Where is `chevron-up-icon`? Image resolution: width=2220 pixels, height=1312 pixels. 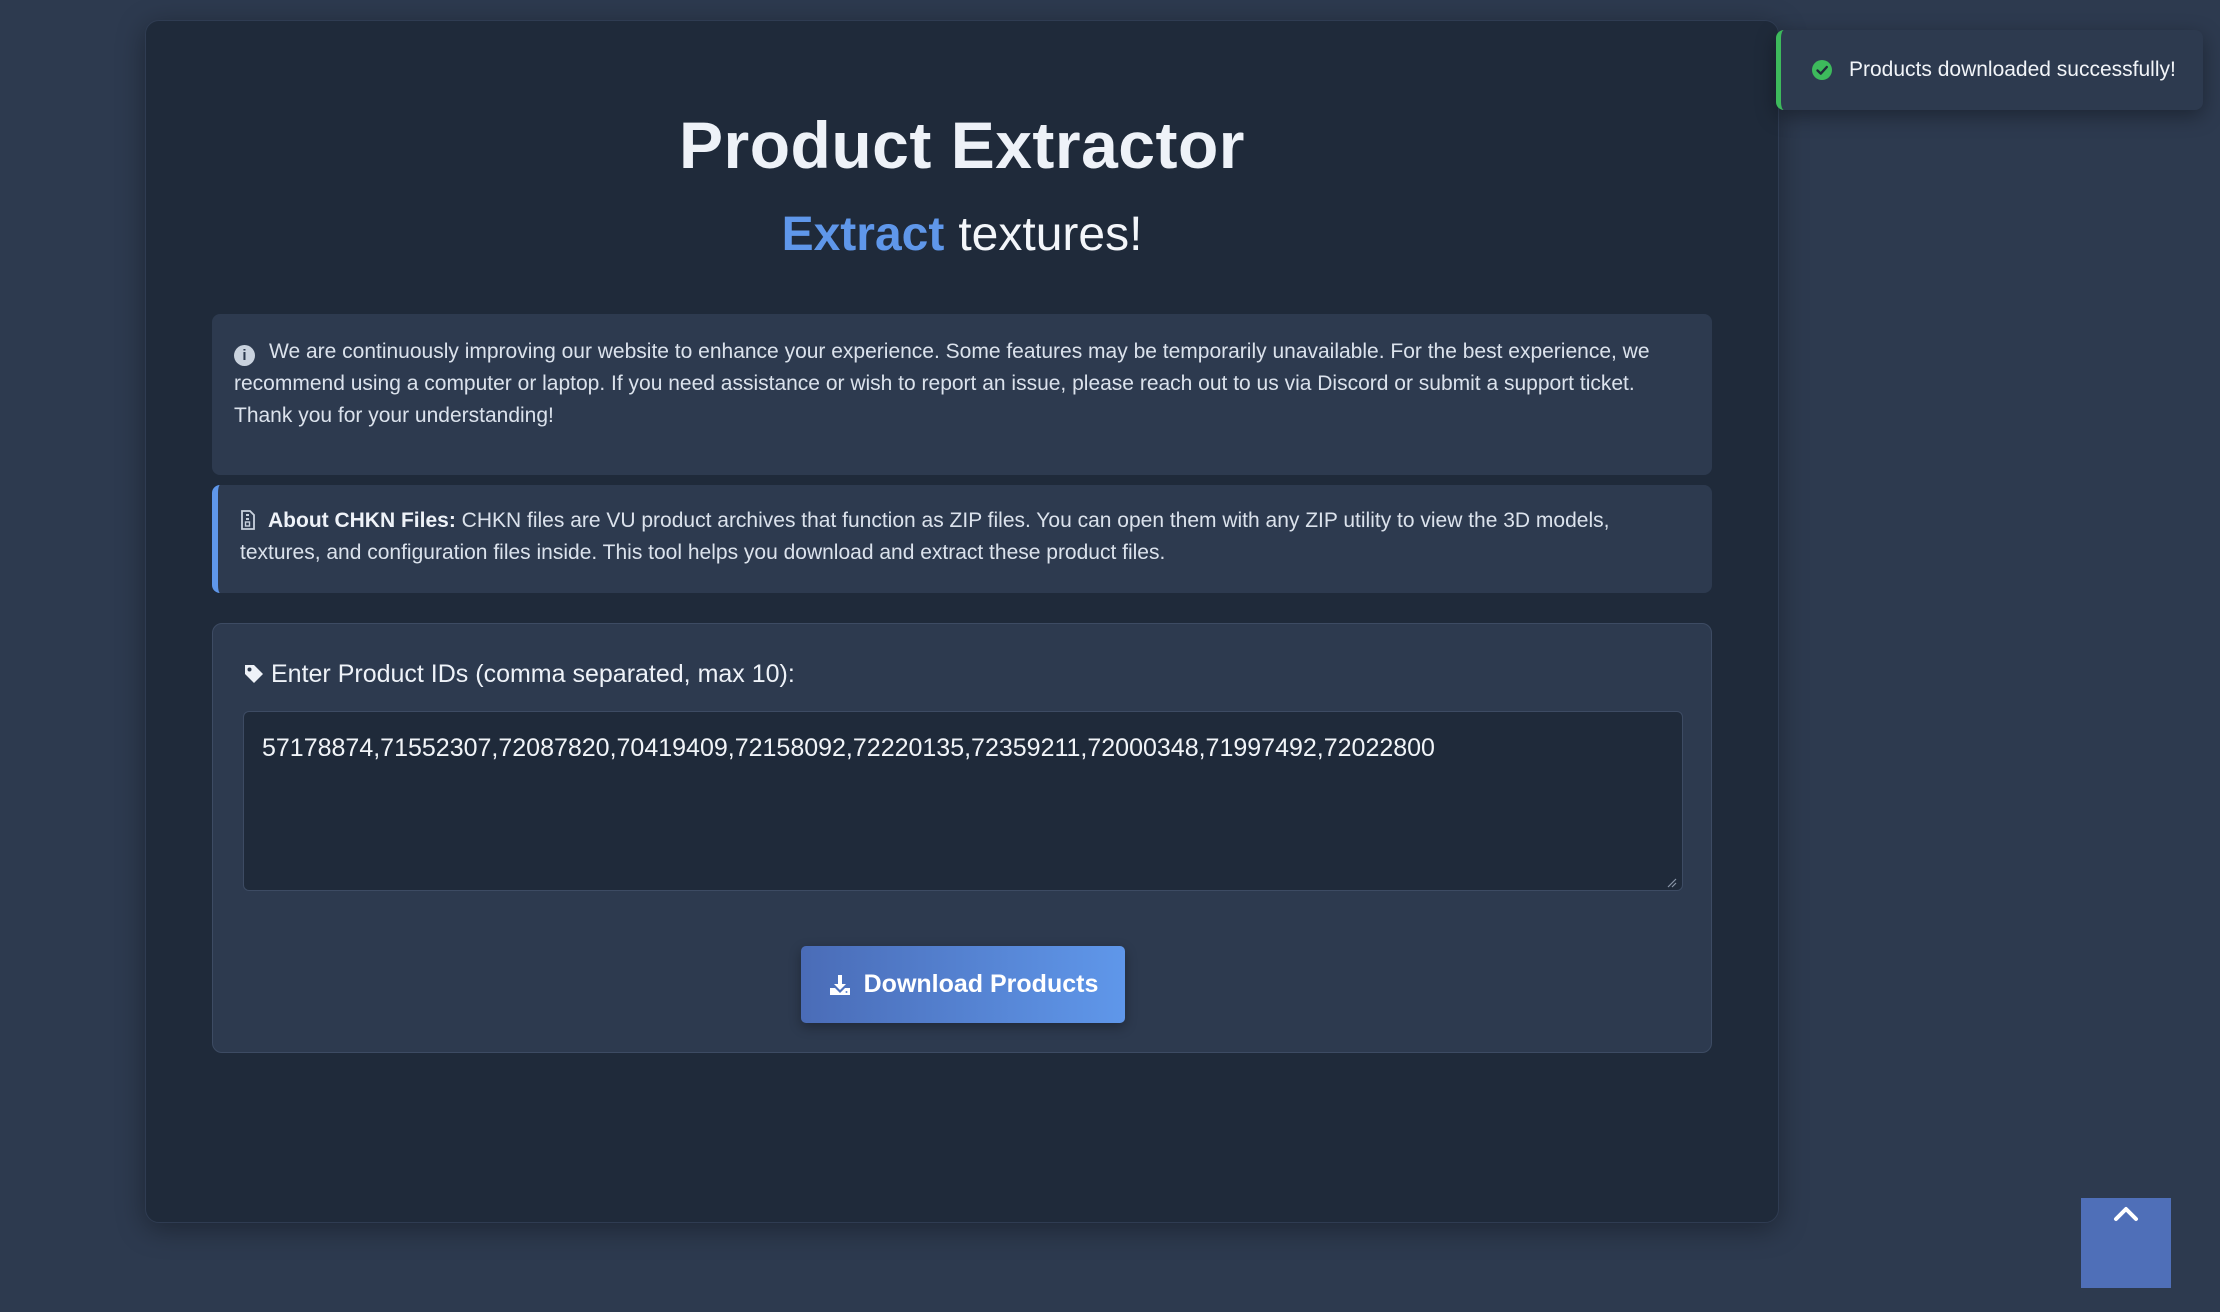 chevron-up-icon is located at coordinates (2126, 1214).